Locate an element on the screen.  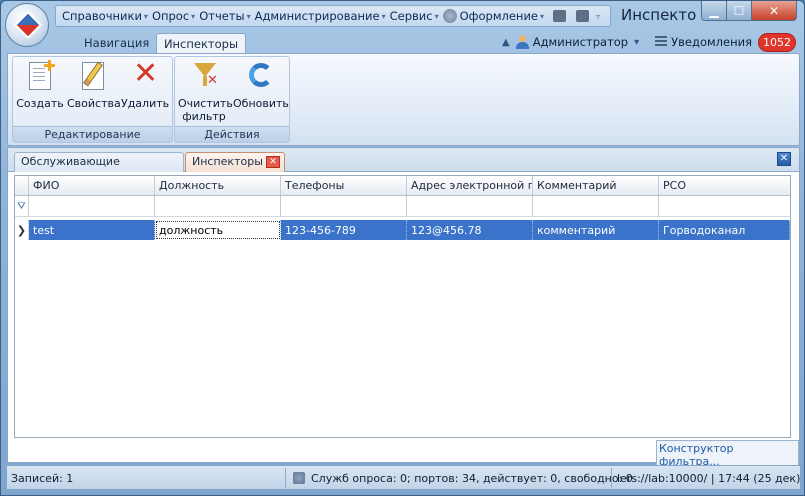
column-header-fio: ФИО is located at coordinates (92, 185).